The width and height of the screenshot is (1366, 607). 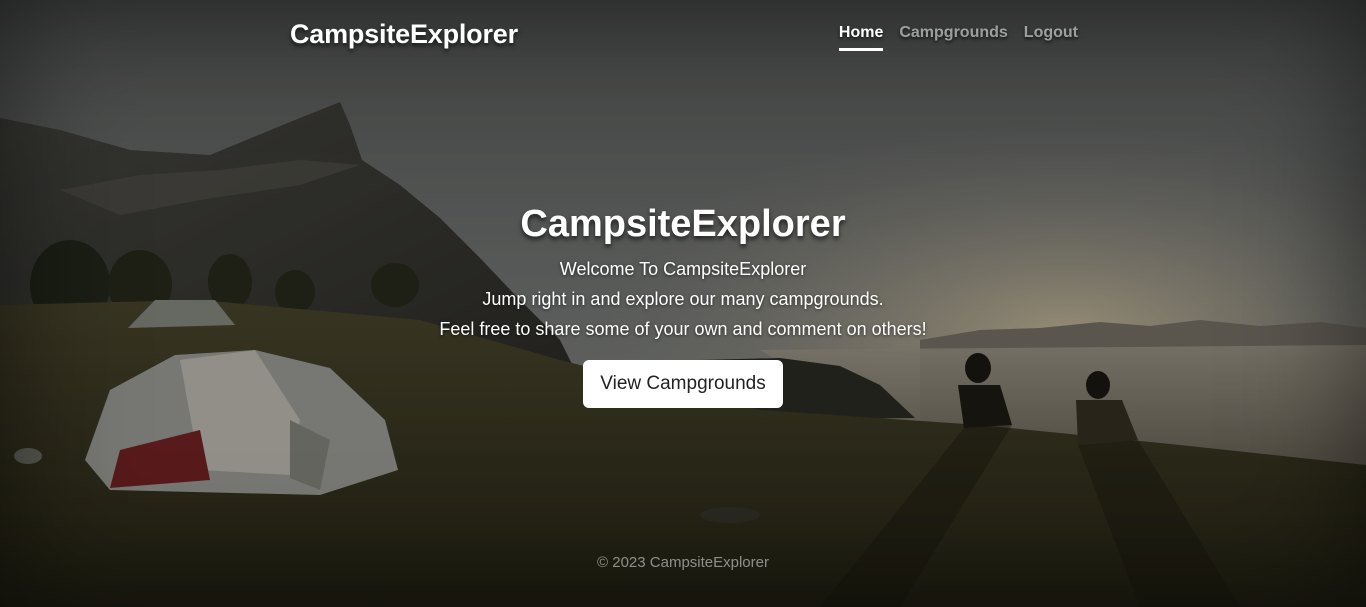 What do you see at coordinates (953, 37) in the screenshot?
I see `nav-link-campgrounds: Campgrounds` at bounding box center [953, 37].